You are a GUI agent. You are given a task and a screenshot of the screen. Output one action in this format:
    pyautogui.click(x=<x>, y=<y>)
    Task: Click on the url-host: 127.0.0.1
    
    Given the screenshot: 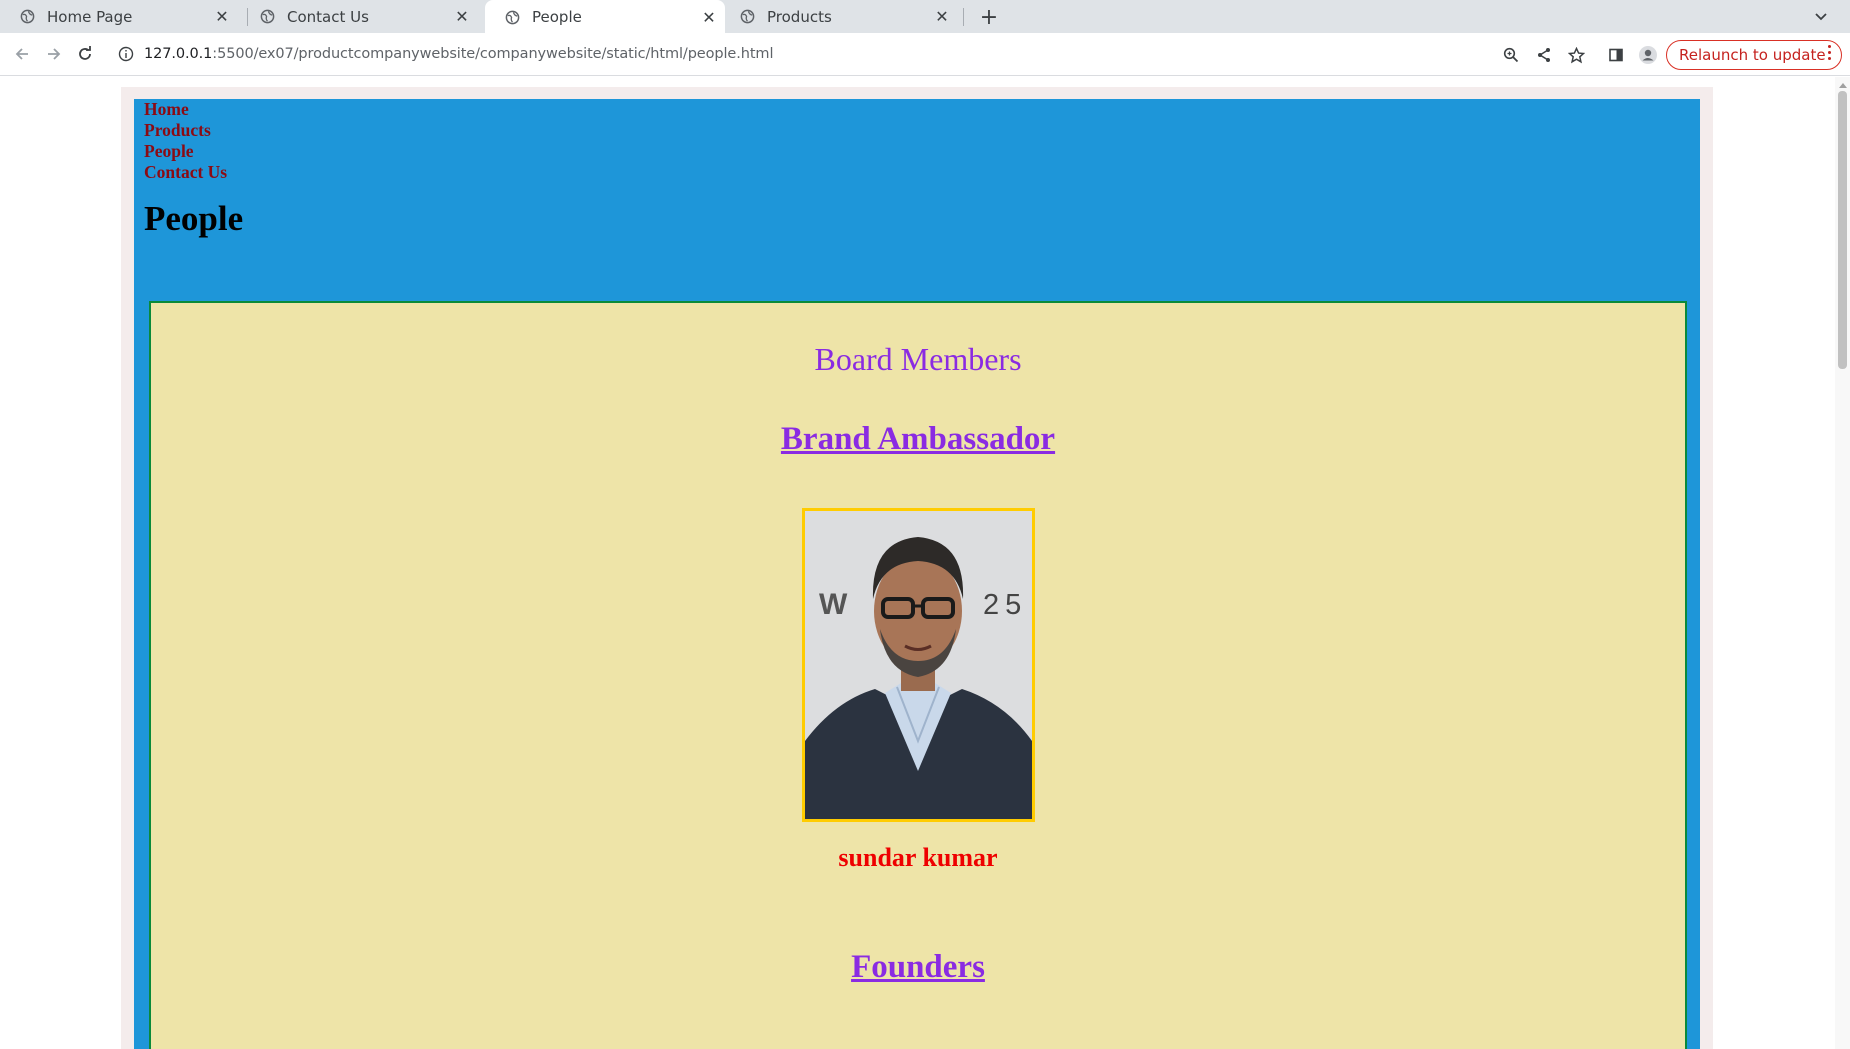 What is the action you would take?
    pyautogui.click(x=178, y=54)
    